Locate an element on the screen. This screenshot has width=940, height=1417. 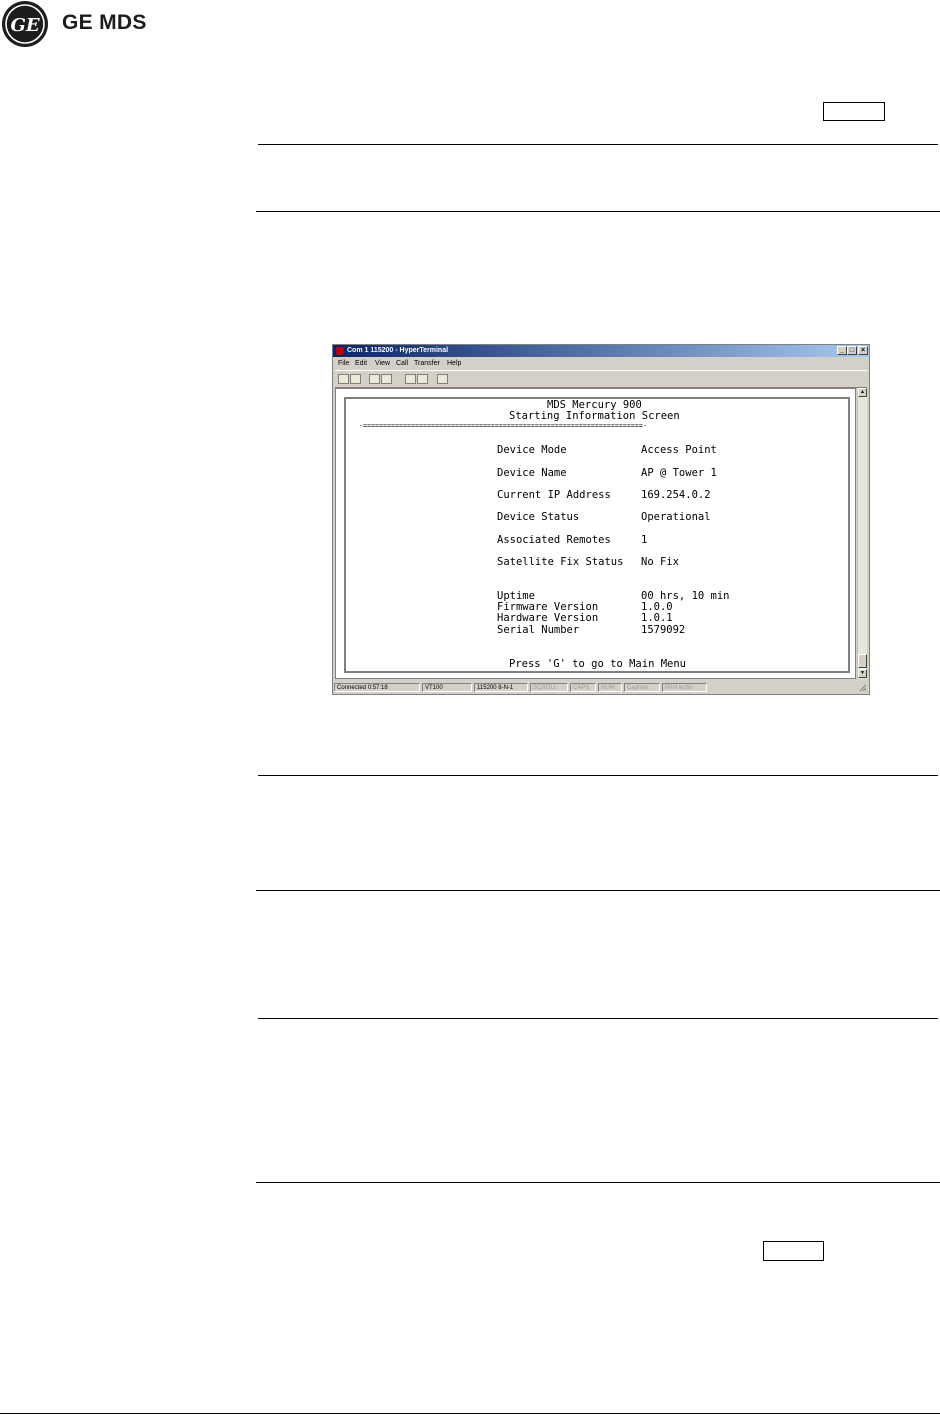
label-device-mode: Device Mode is located at coordinates (532, 450).